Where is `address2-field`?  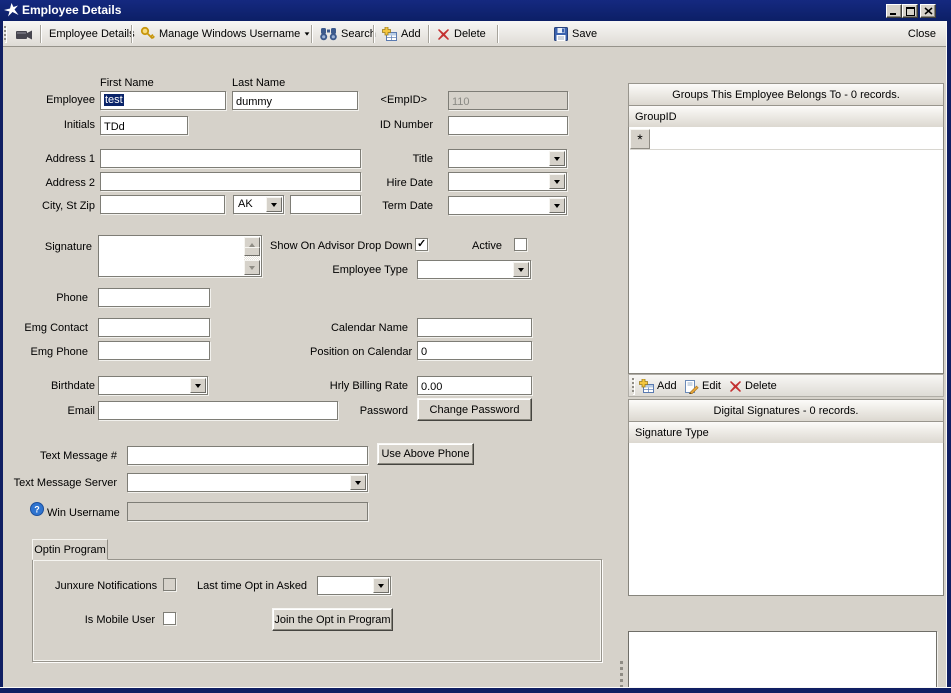 address2-field is located at coordinates (230, 181).